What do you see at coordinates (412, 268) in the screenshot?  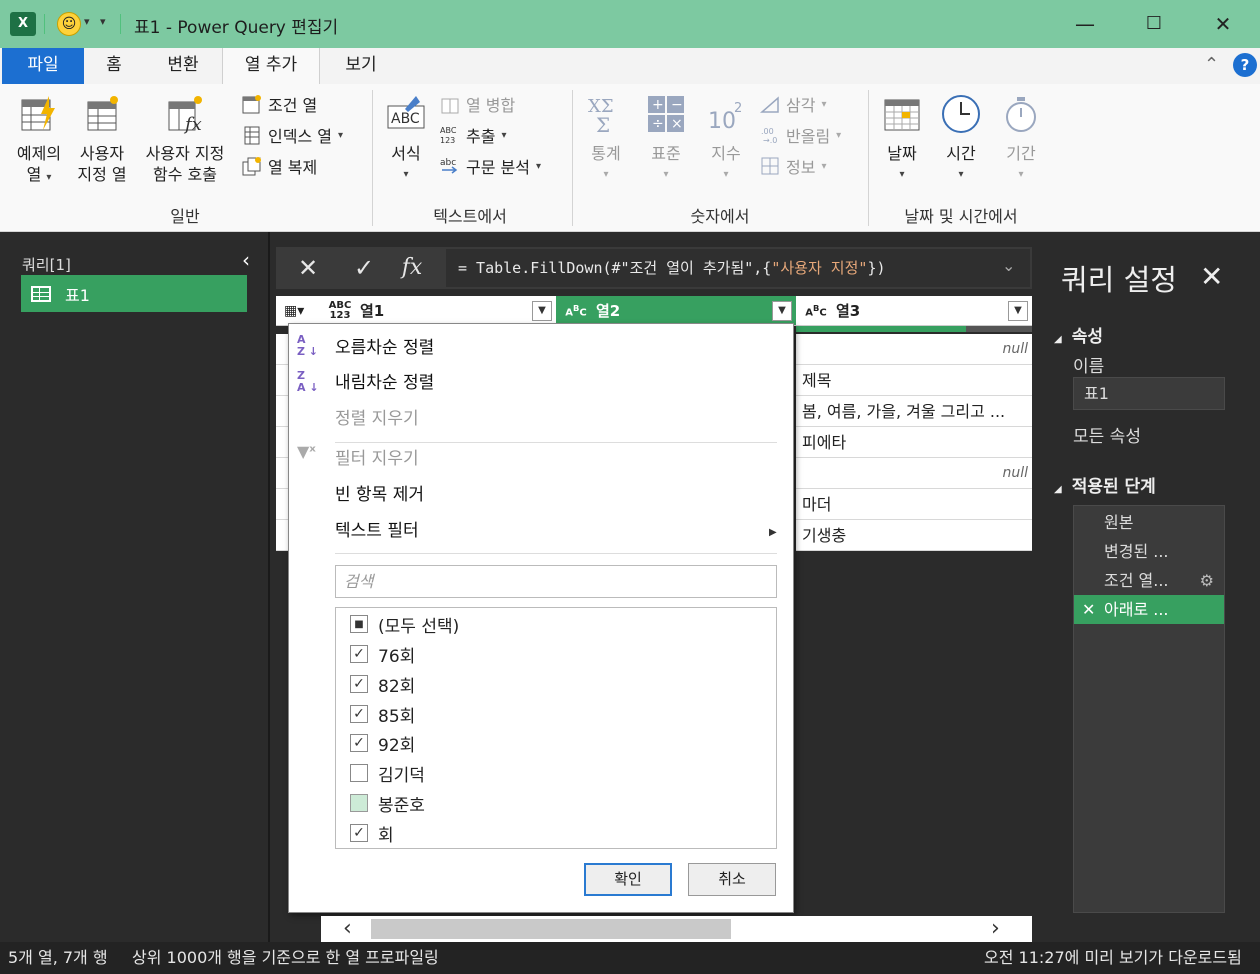 I see `function-fx-icon: fx` at bounding box center [412, 268].